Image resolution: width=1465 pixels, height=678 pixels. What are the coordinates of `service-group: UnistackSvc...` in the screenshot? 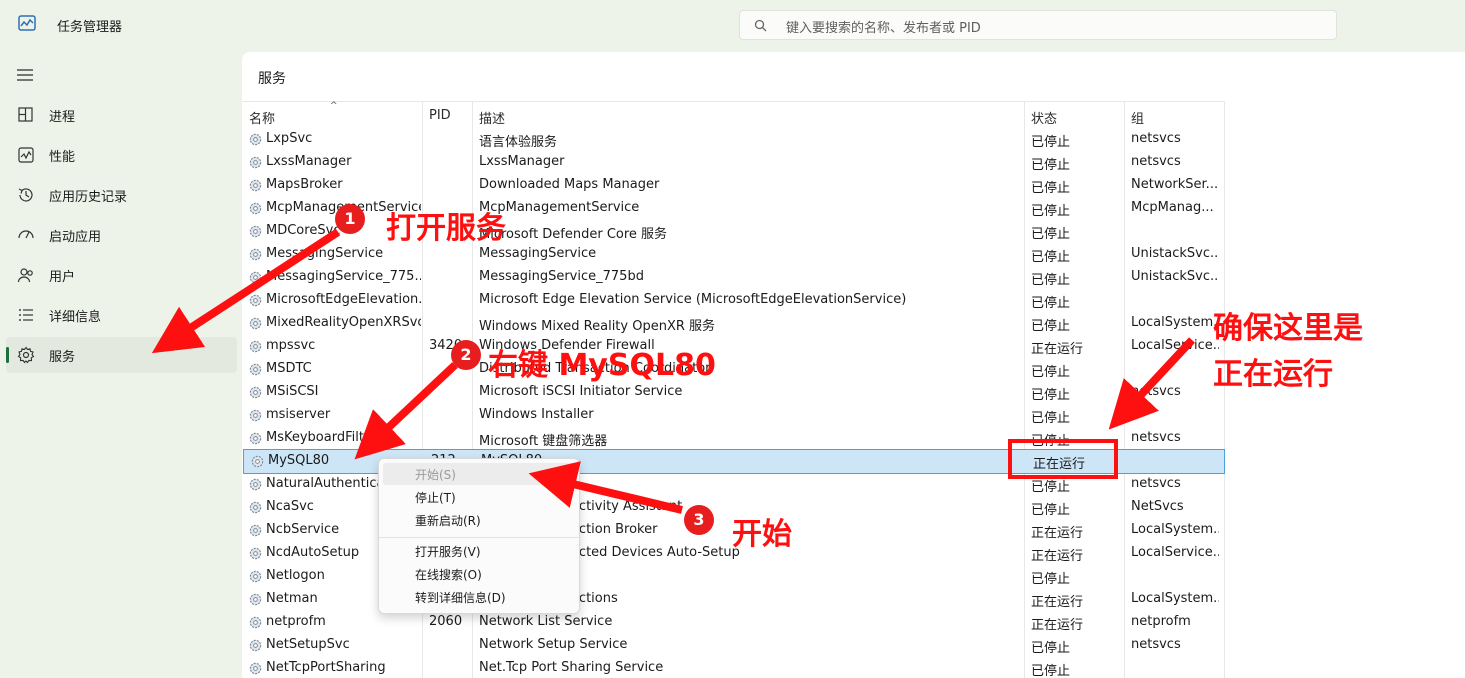 It's located at (1175, 276).